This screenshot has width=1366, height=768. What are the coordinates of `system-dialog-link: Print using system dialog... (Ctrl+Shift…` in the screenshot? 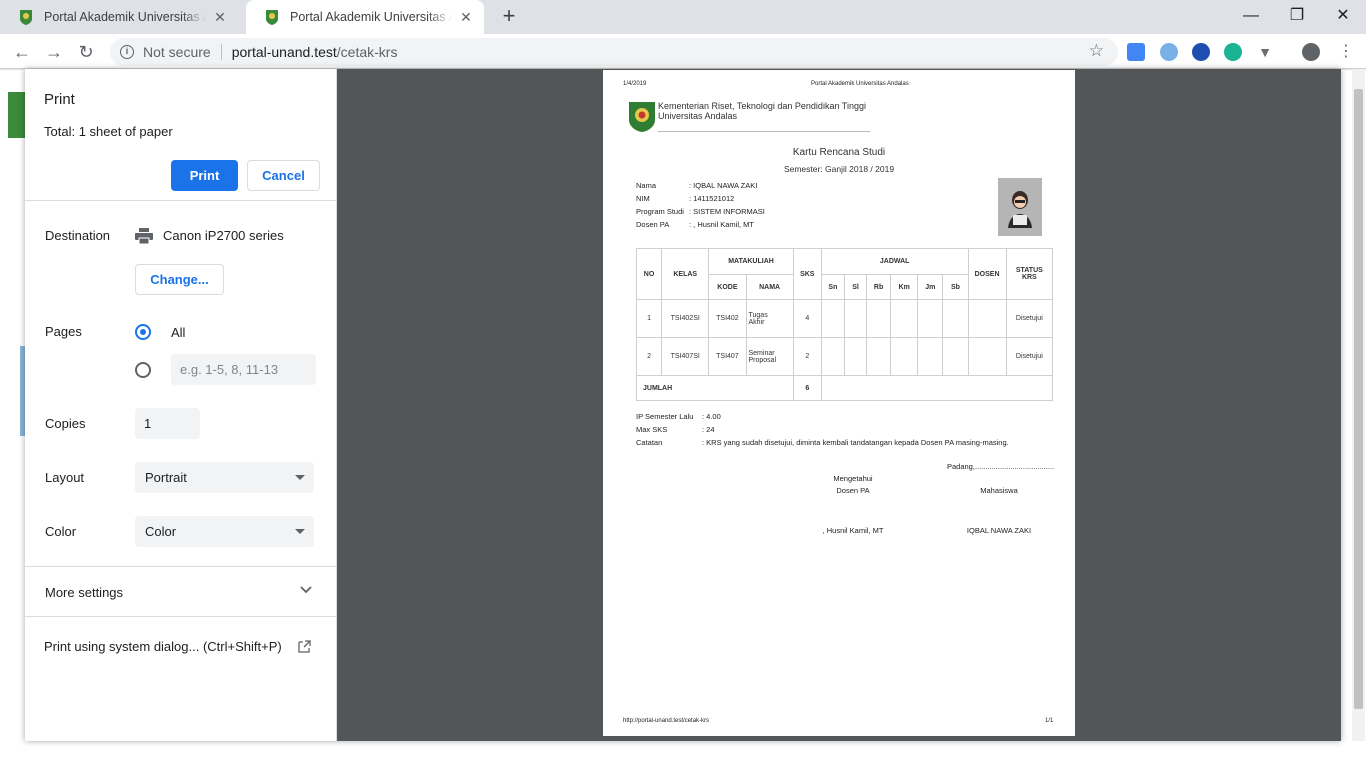 It's located at (163, 646).